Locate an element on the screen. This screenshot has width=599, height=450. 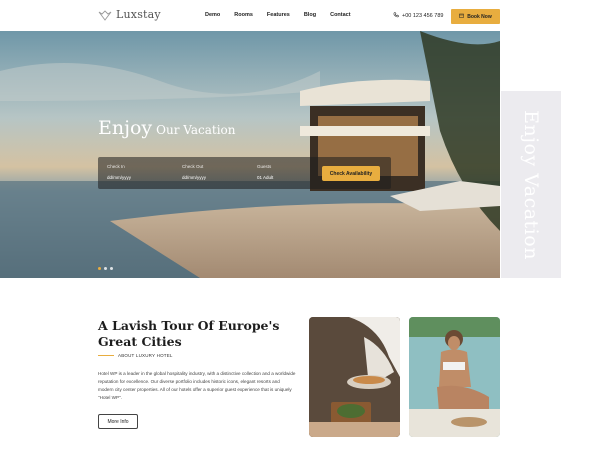
about-subtitle: ABOUT LUXURY HOTEL is located at coordinates (135, 355).